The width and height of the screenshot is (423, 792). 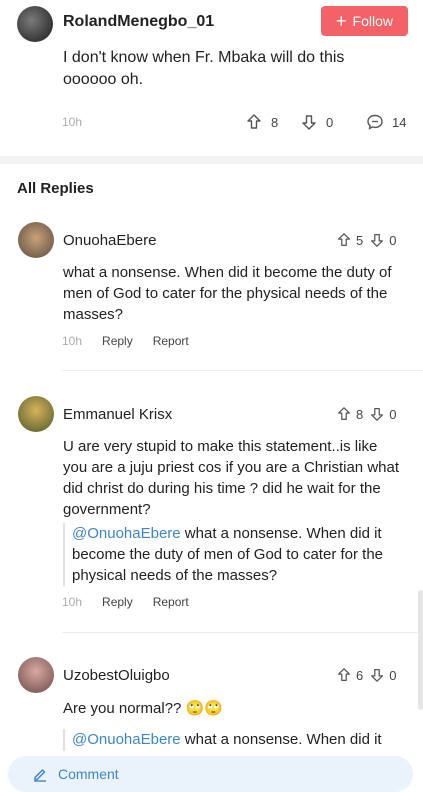 I want to click on comment-label: Comment, so click(x=88, y=774).